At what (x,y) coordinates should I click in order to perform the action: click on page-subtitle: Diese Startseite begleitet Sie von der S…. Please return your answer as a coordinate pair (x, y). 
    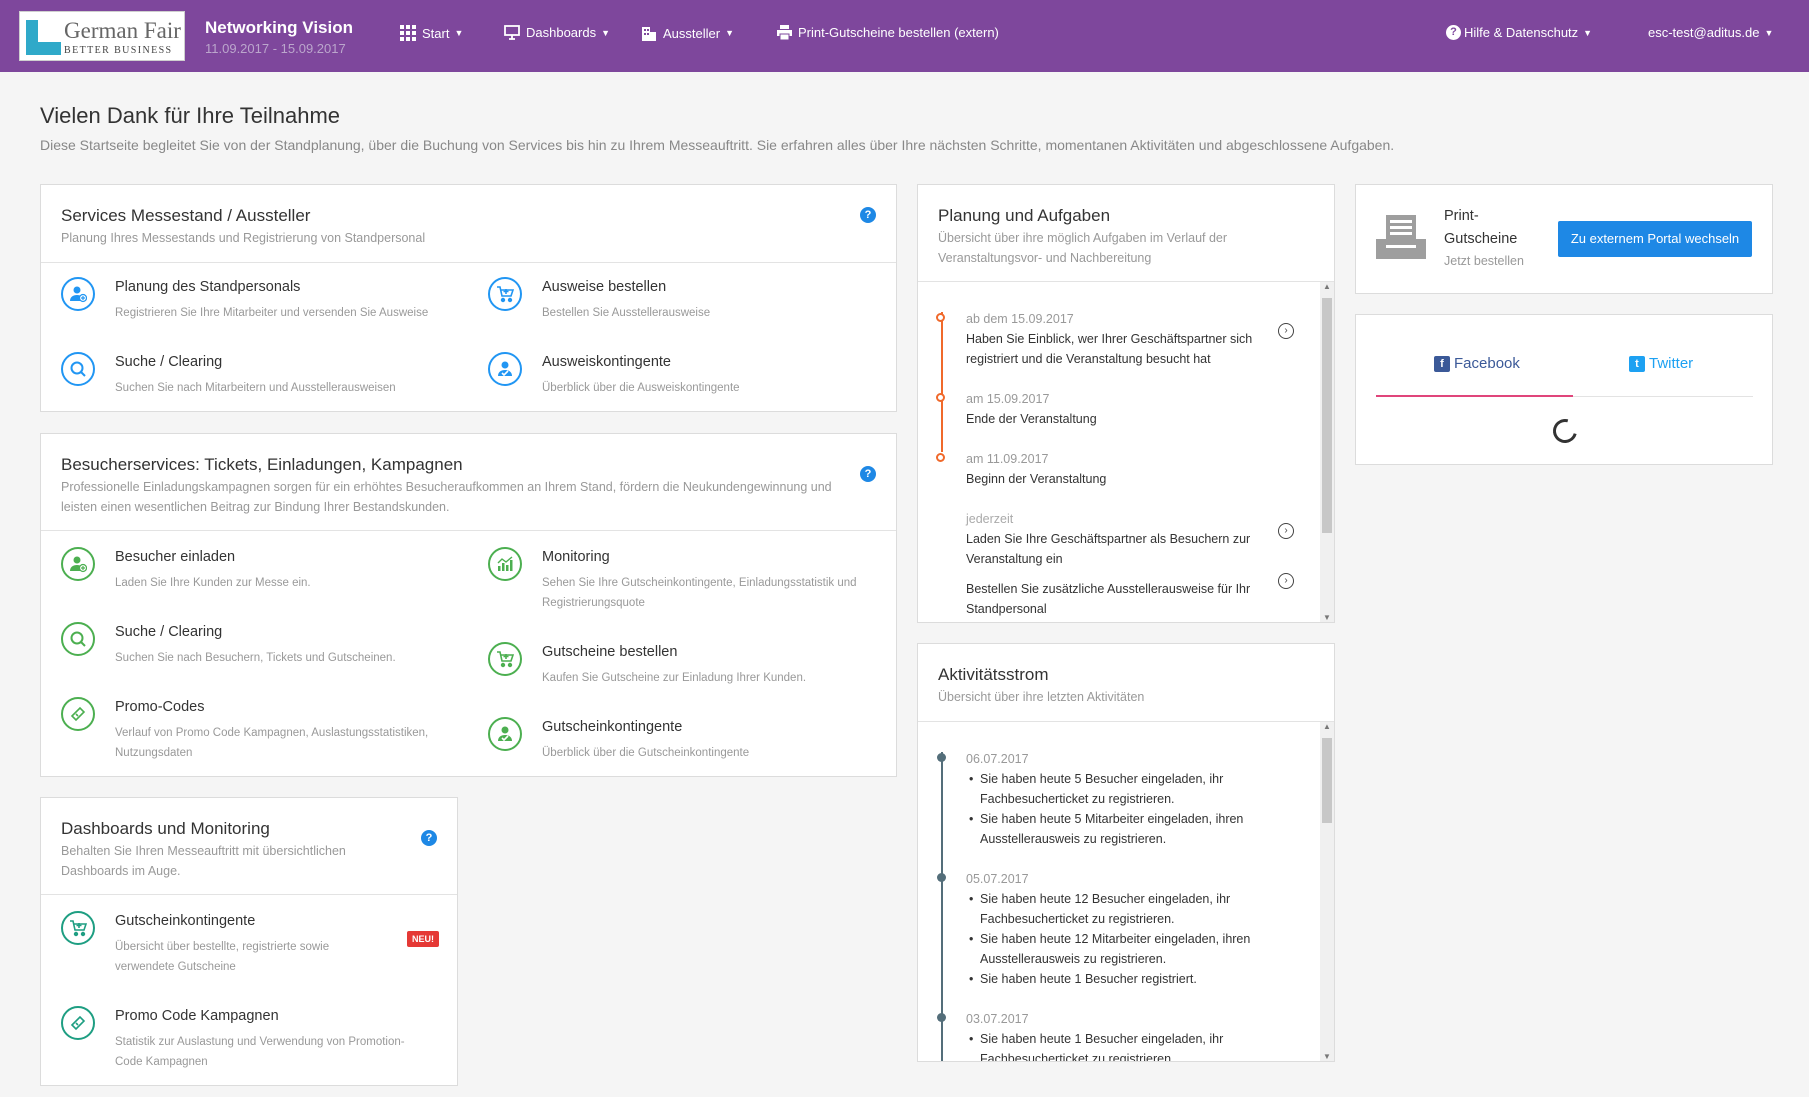
    Looking at the image, I should click on (717, 145).